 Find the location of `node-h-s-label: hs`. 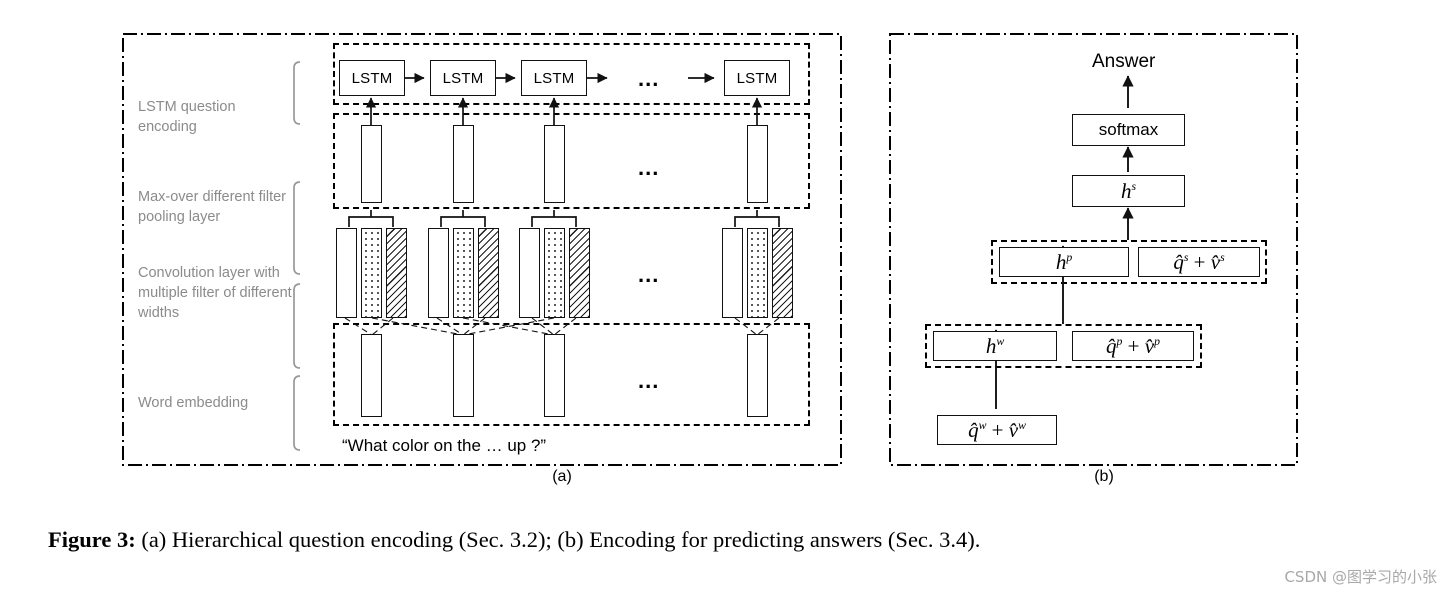

node-h-s-label: hs is located at coordinates (1128, 190).